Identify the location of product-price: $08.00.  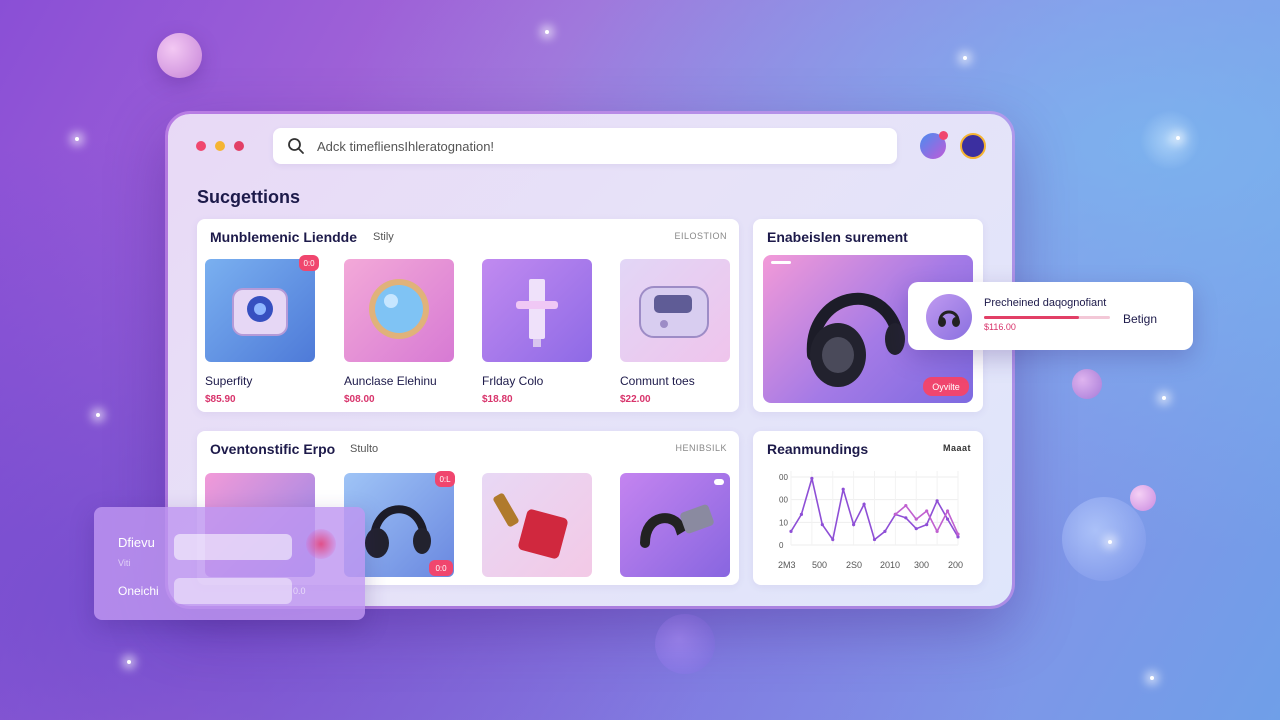
(359, 399).